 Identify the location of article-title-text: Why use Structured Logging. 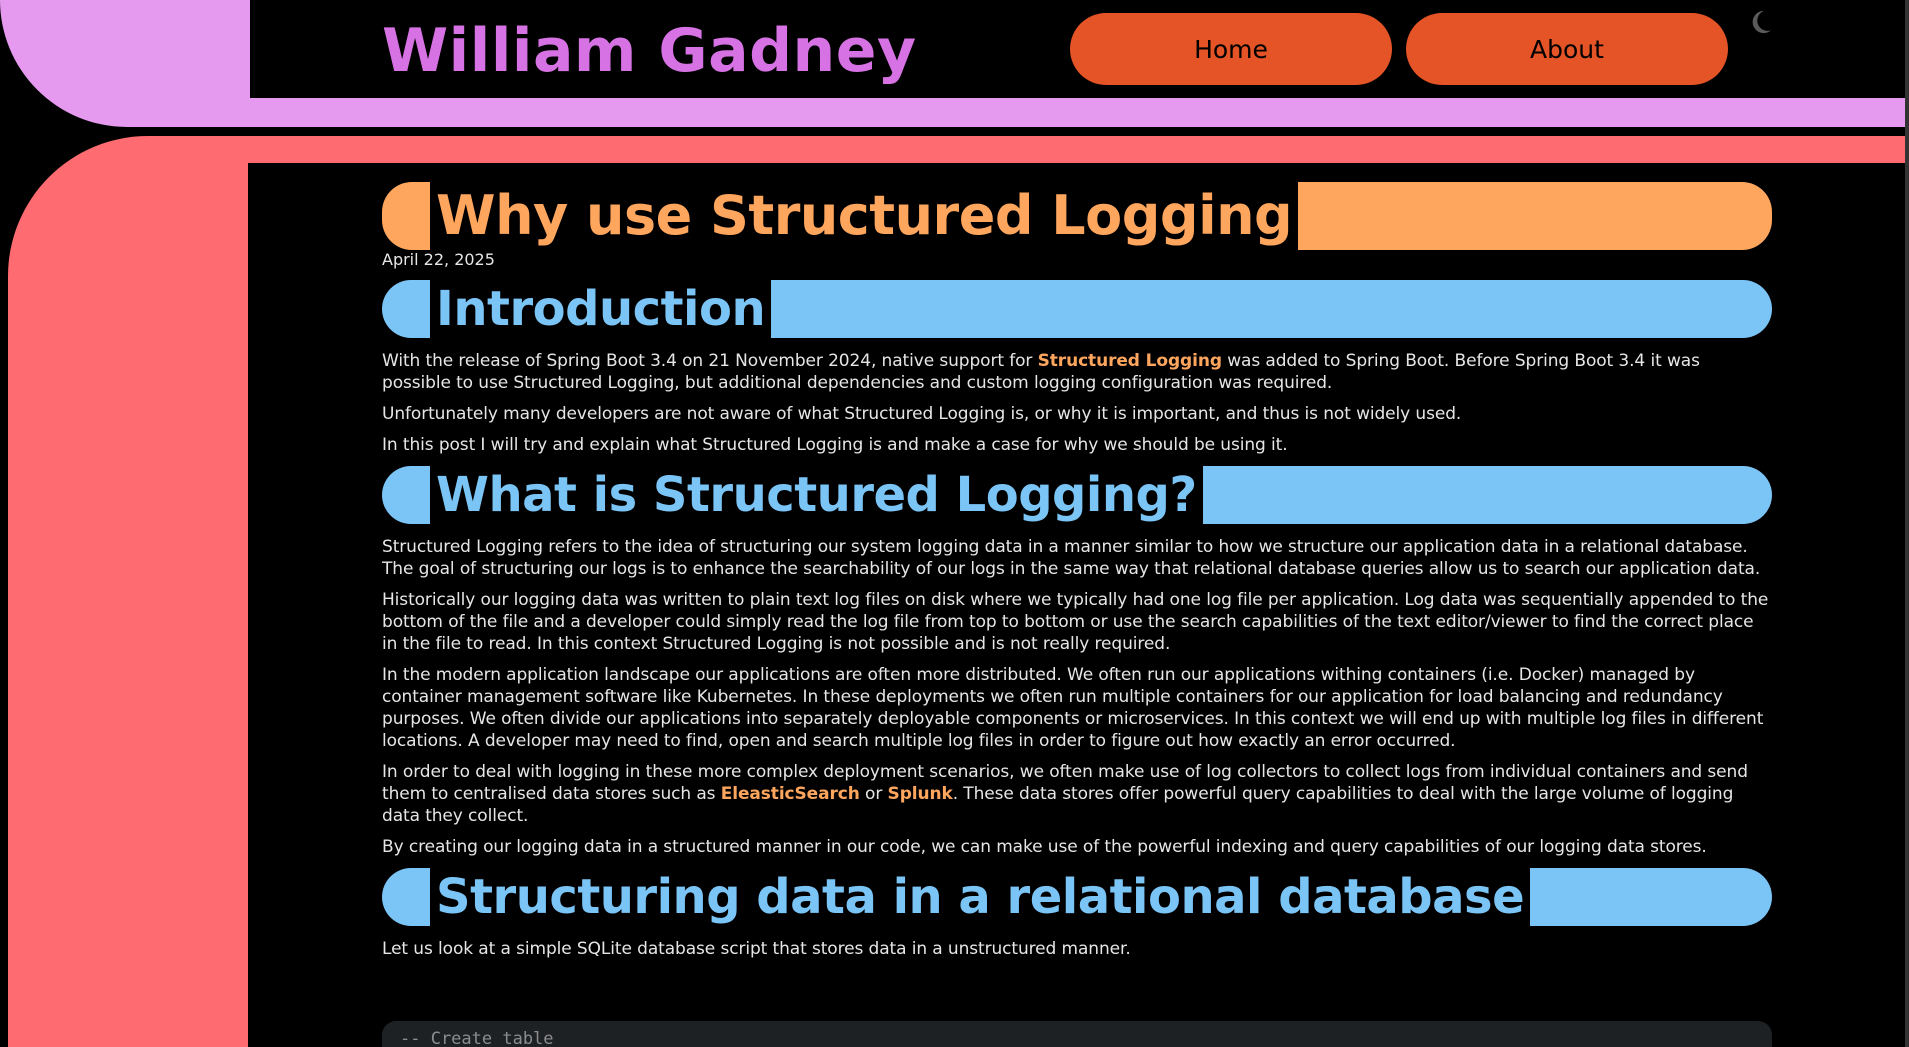
(864, 215).